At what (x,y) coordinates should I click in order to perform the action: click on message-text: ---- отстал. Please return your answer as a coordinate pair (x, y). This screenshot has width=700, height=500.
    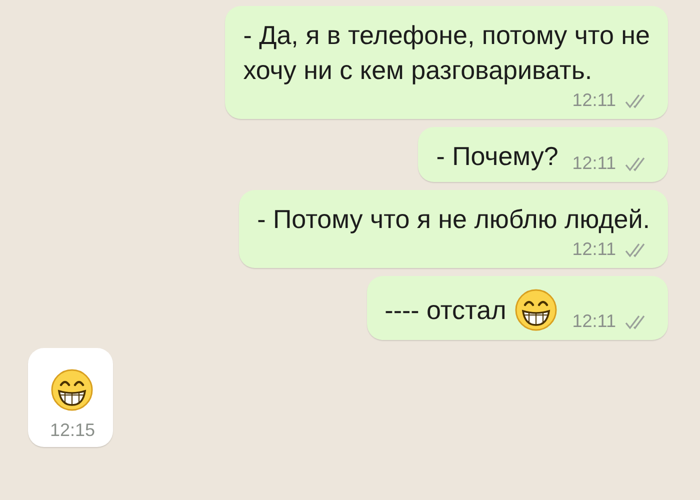
    Looking at the image, I should click on (445, 309).